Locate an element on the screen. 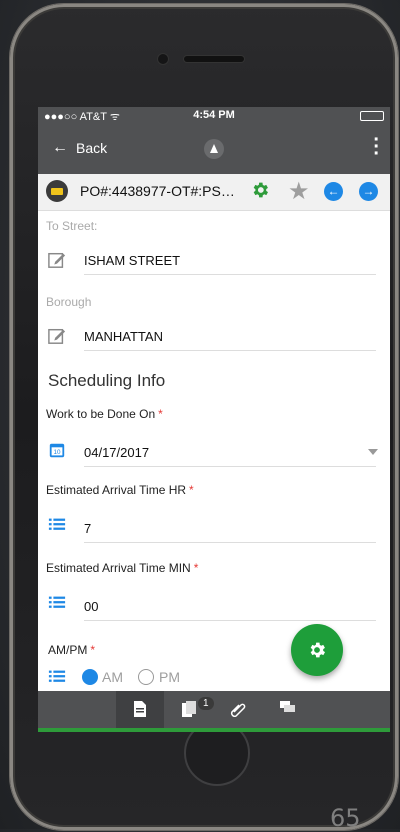  section-title: Scheduling Info is located at coordinates (107, 380).